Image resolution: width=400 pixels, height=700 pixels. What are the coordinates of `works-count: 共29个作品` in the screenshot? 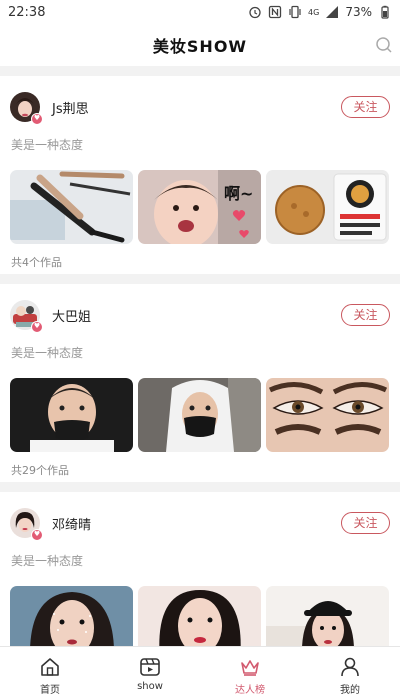 It's located at (40, 470).